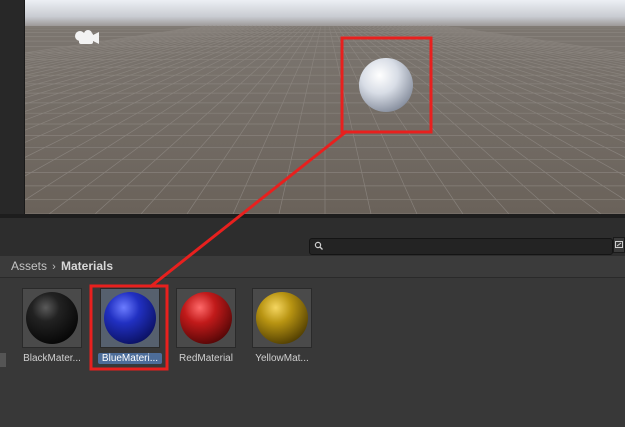 This screenshot has width=625, height=427. I want to click on asset-red-material: RedMaterial, so click(203, 328).